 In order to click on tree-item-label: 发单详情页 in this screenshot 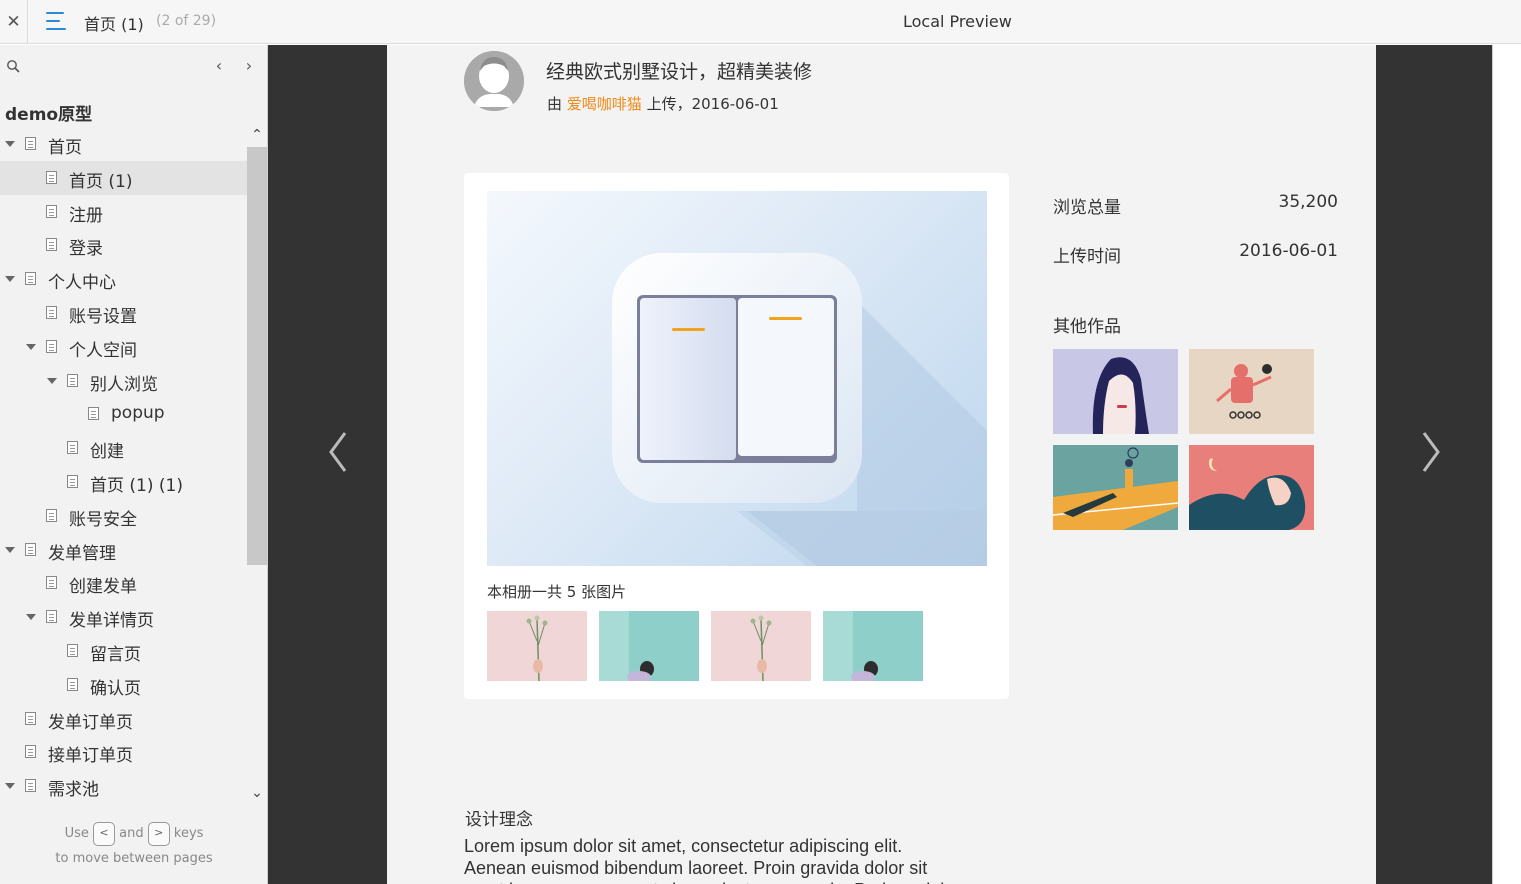, I will do `click(111, 621)`.